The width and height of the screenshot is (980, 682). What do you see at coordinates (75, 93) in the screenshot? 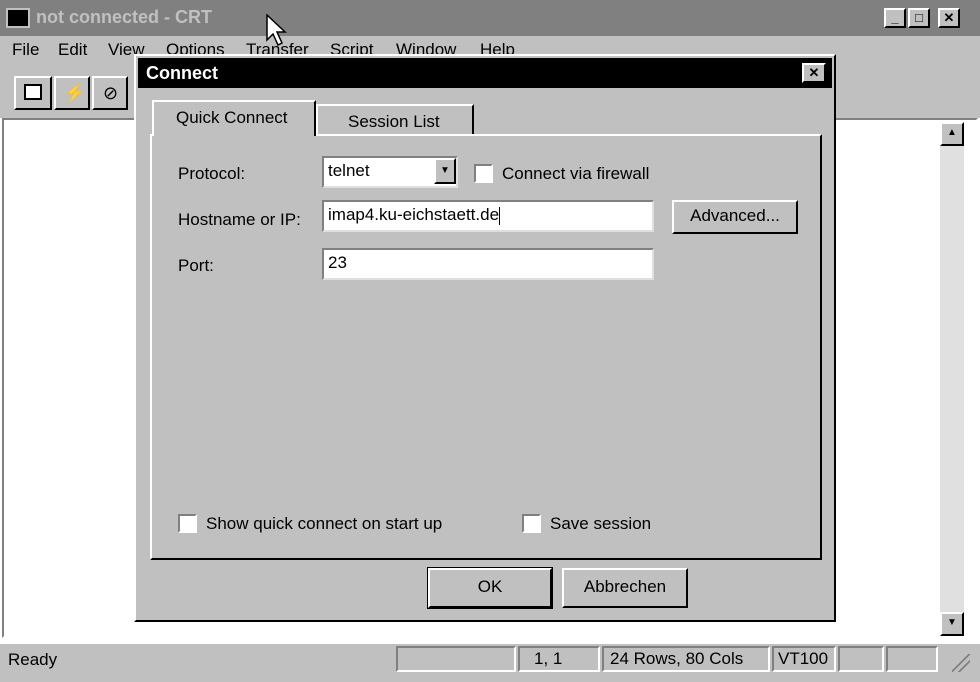
I see `quick-connect-icon: ⚡` at bounding box center [75, 93].